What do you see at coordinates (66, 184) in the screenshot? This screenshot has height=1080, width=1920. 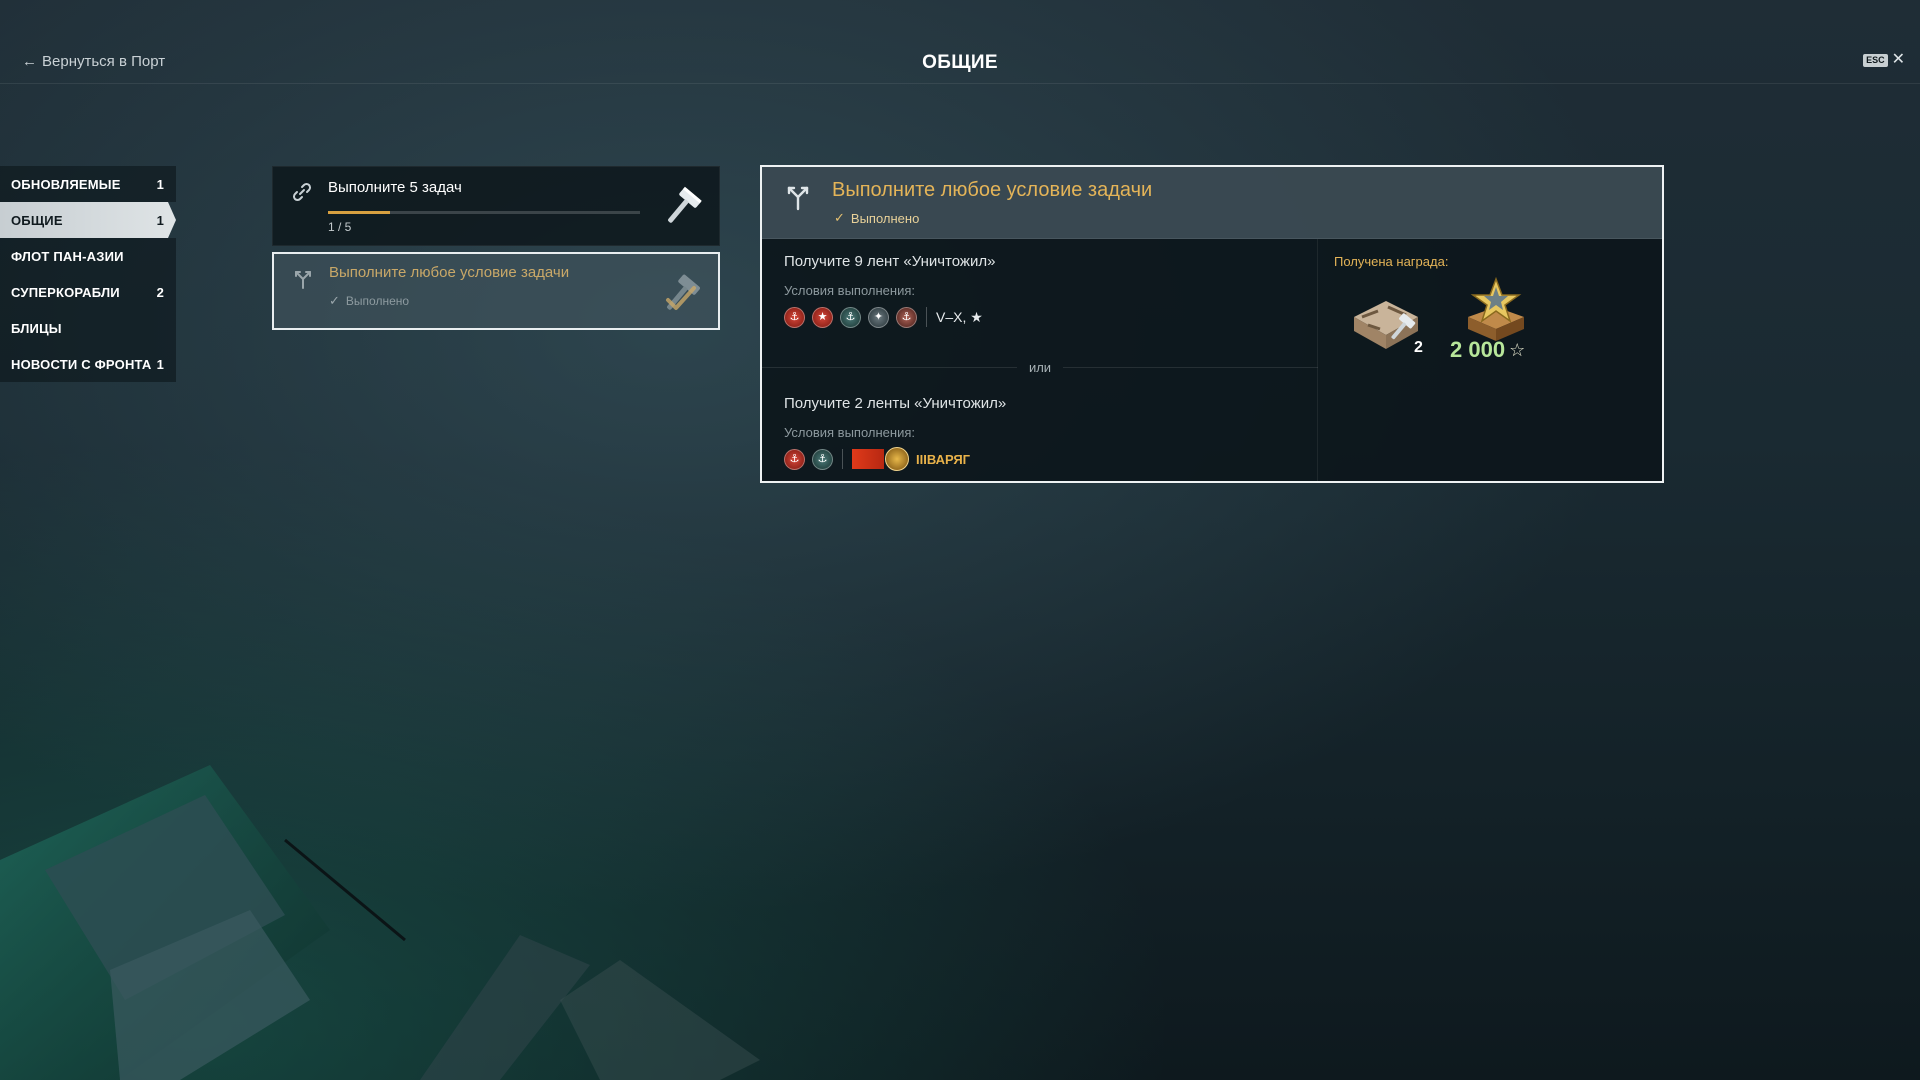 I see `sidebar-item-label: ОБНОВЛЯЕМЫЕ` at bounding box center [66, 184].